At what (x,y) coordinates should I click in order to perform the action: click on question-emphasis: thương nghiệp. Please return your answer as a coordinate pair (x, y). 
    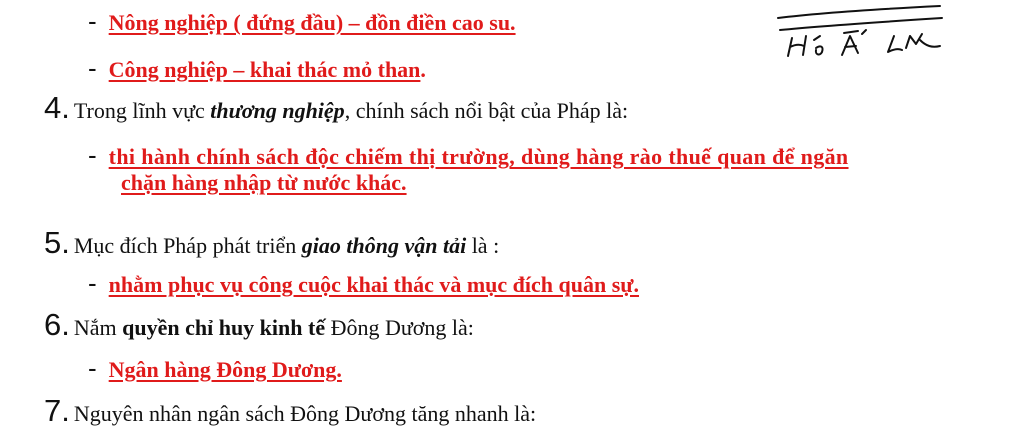
    Looking at the image, I should click on (277, 110).